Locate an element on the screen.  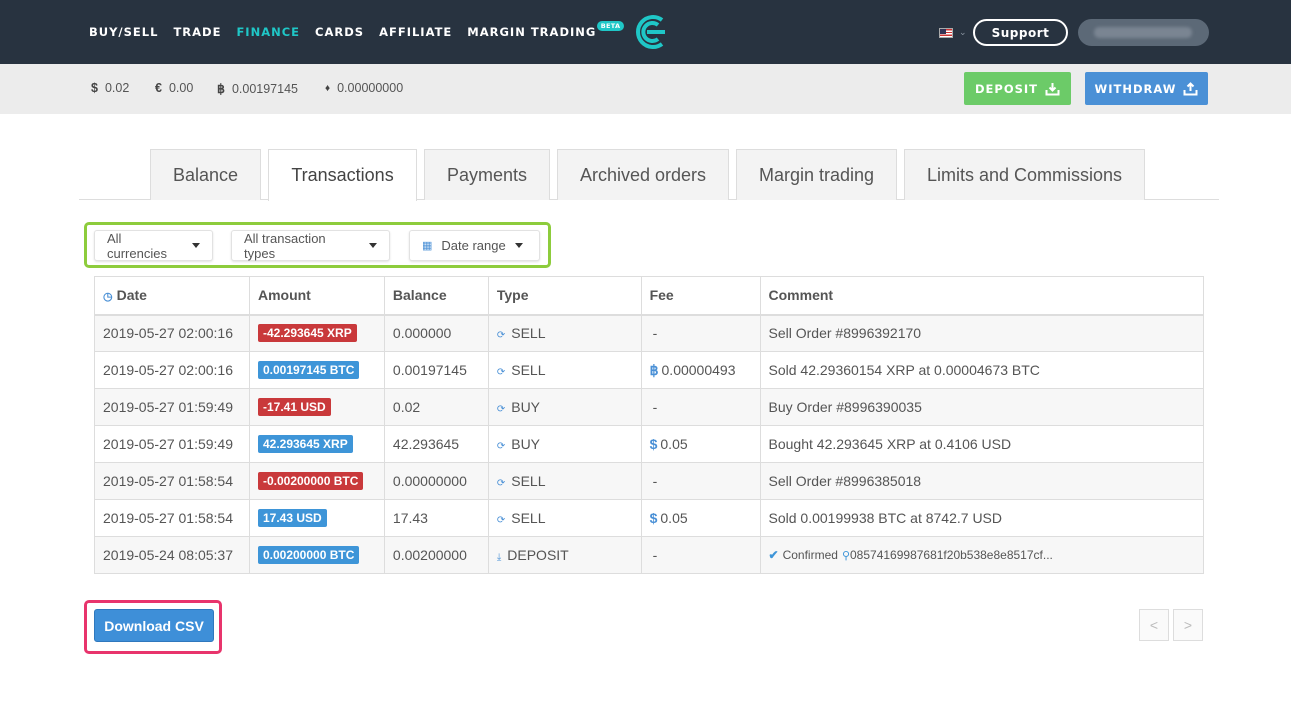
cell-balance: 0.00200000 is located at coordinates (436, 555).